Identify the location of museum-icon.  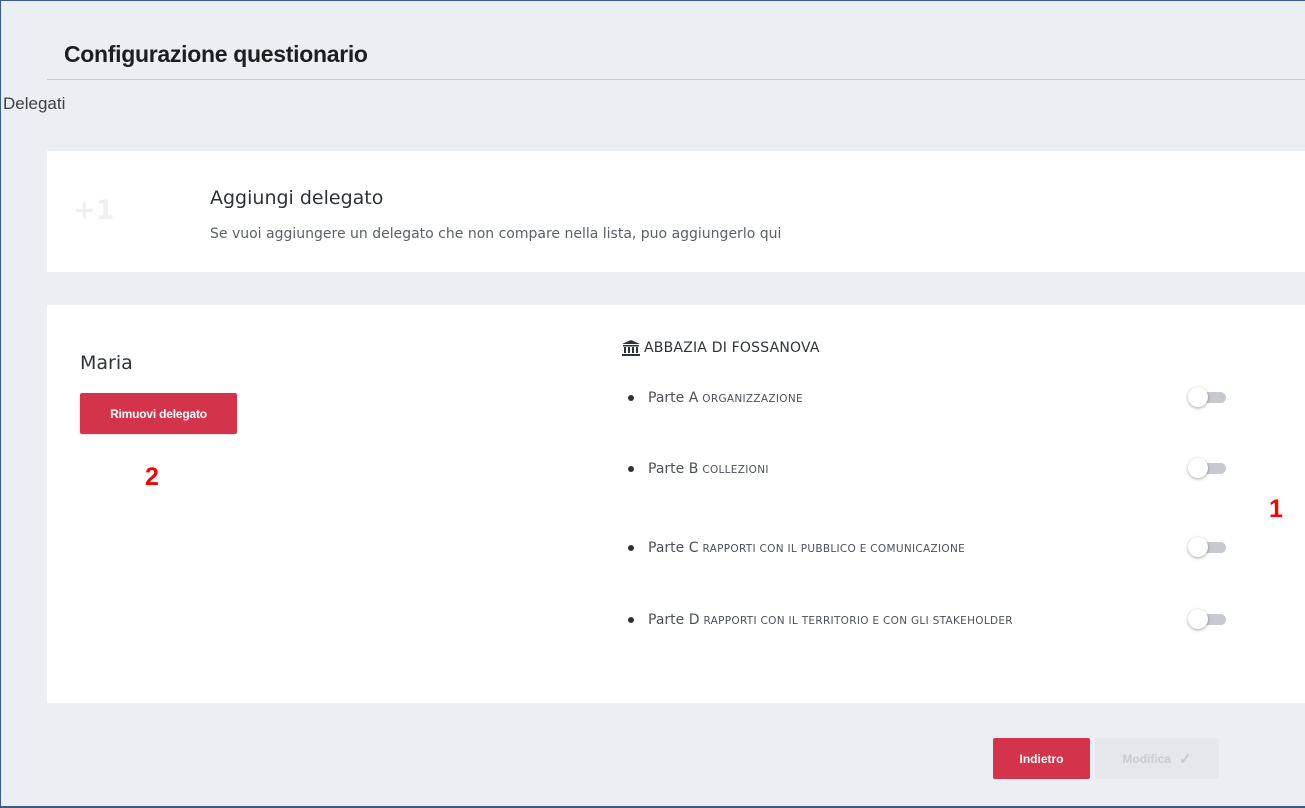
(631, 348).